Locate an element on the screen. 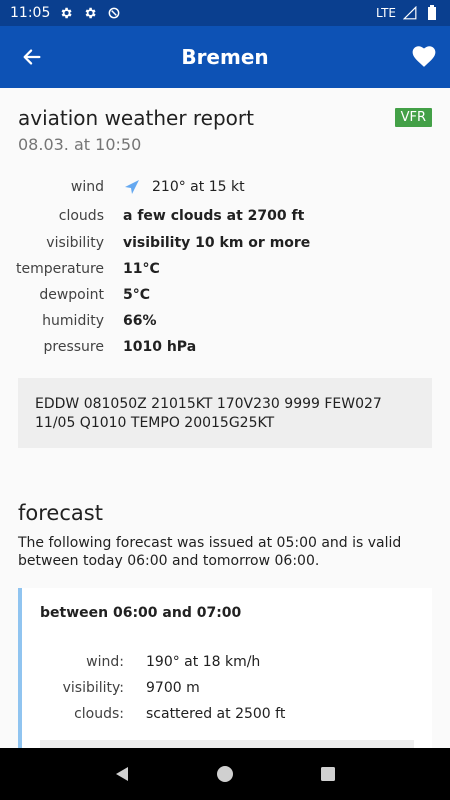  heart-icon is located at coordinates (424, 56).